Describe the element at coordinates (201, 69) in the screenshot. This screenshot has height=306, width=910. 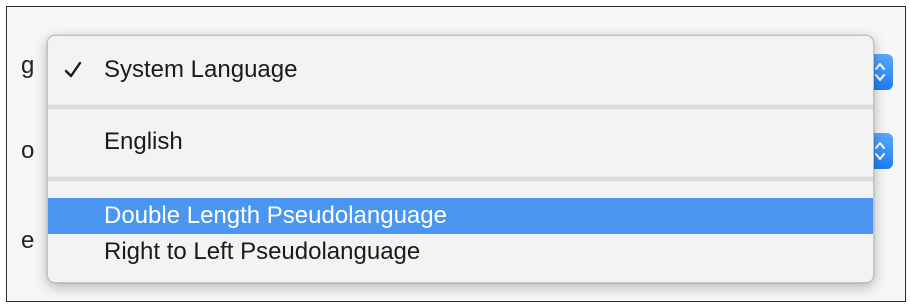
I see `menu-item-label: System Language` at that location.